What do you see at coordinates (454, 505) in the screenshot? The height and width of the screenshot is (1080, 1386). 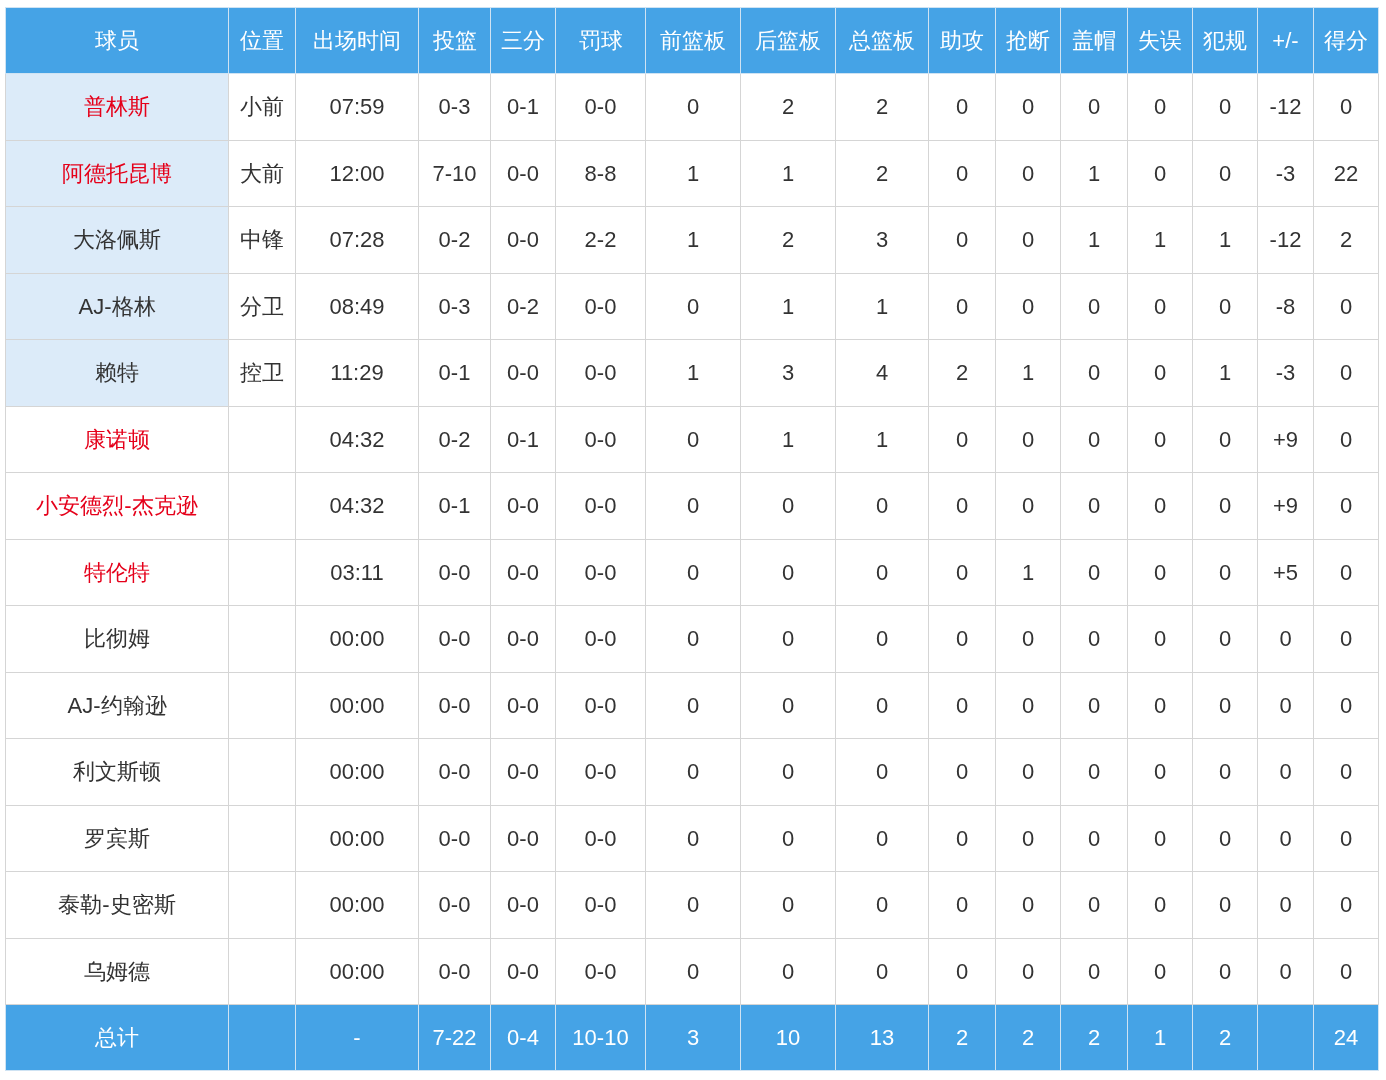 I see `stat-cell: 0-1` at bounding box center [454, 505].